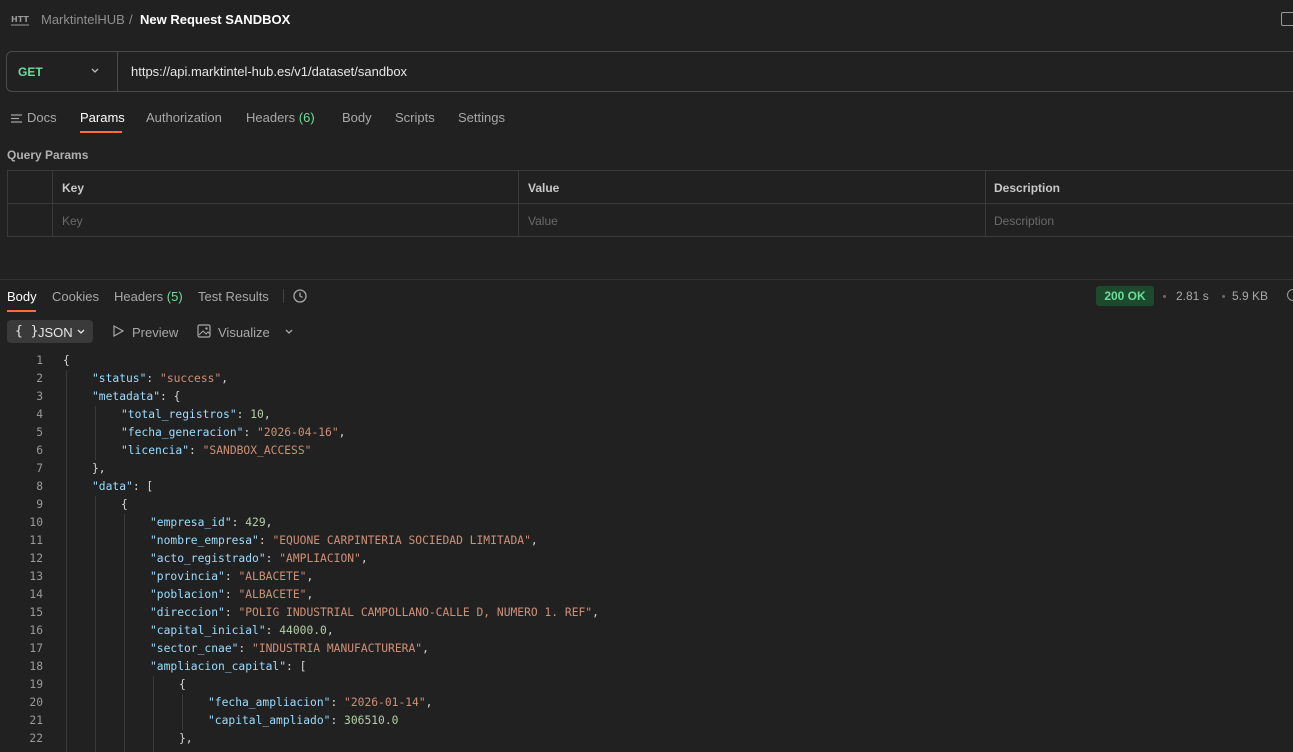 The image size is (1293, 752). Describe the element at coordinates (646, 559) in the screenshot. I see `code-line: 12 "acto_registrado": "AMPLIACION",` at that location.